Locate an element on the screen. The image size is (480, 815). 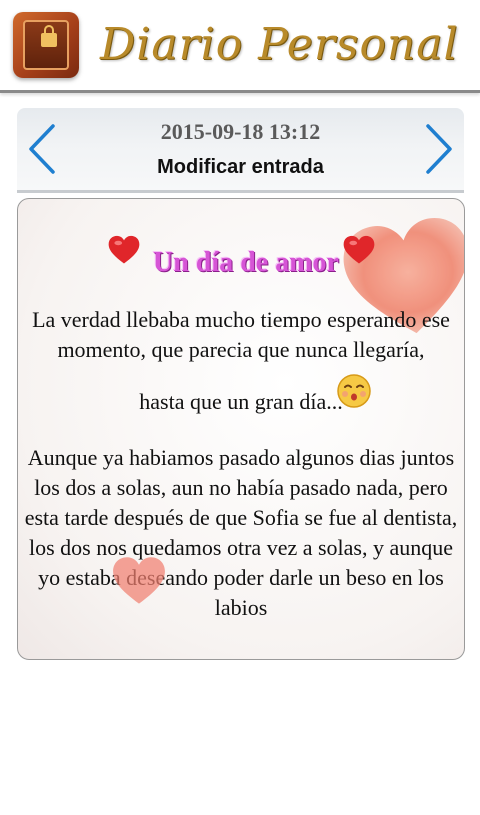
book-icon is located at coordinates (46, 45).